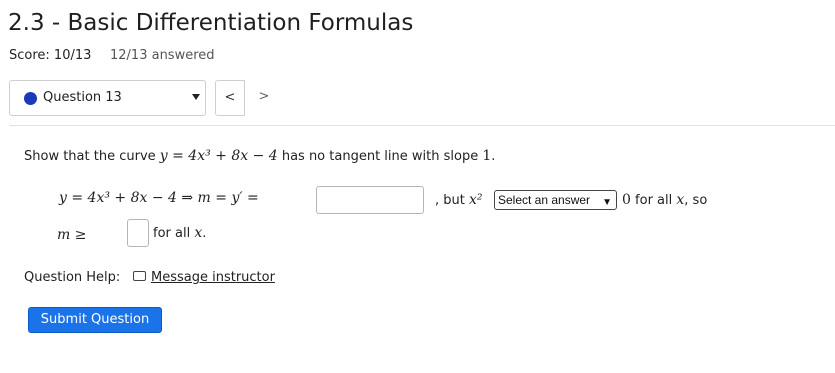  I want to click on page-title: 2.3 - Basic Differentiation Formulas, so click(211, 23).